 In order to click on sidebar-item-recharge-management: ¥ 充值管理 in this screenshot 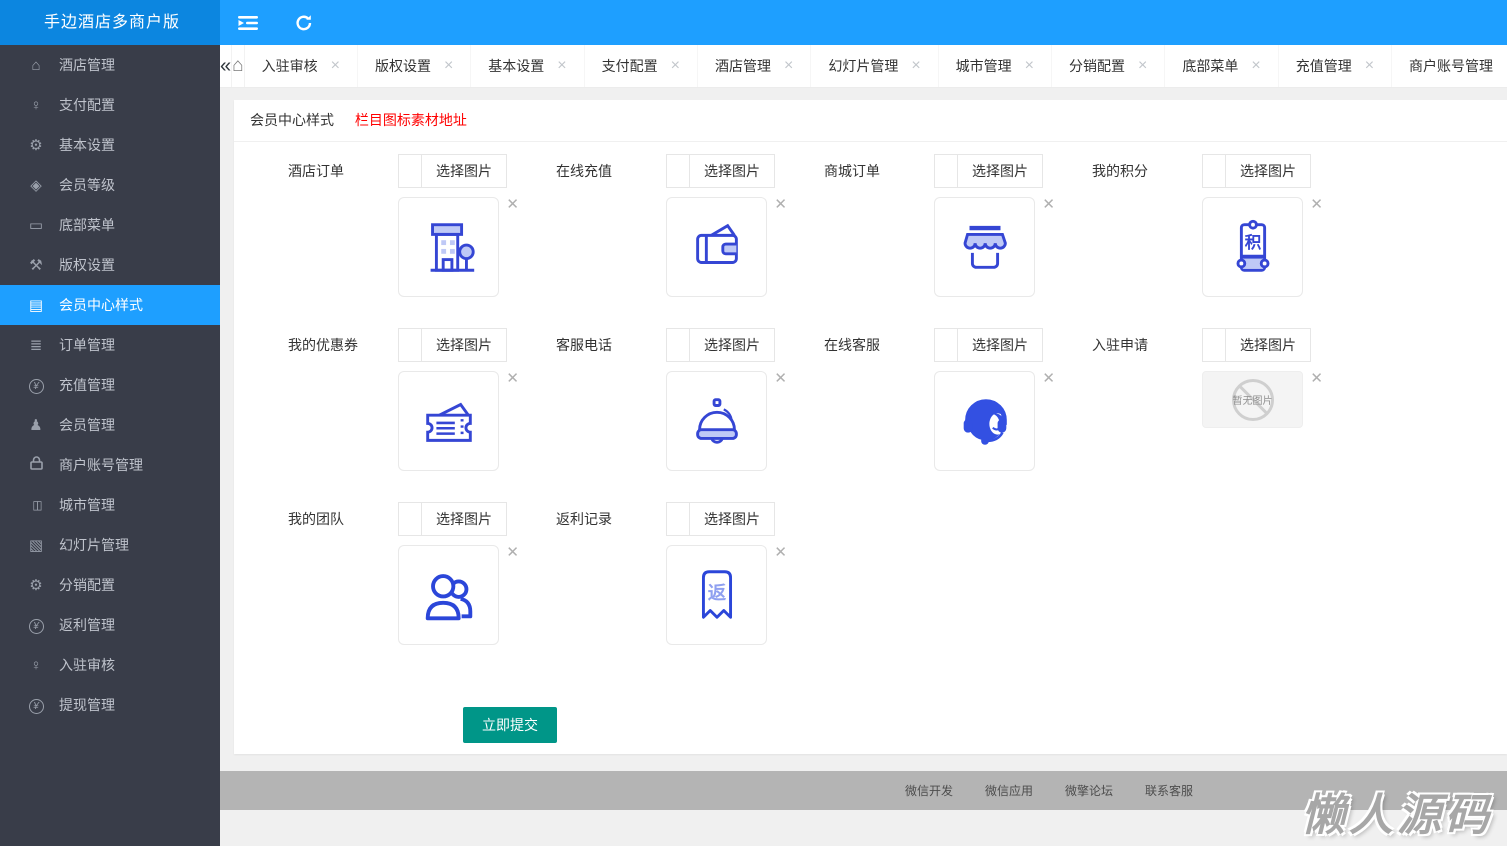, I will do `click(110, 385)`.